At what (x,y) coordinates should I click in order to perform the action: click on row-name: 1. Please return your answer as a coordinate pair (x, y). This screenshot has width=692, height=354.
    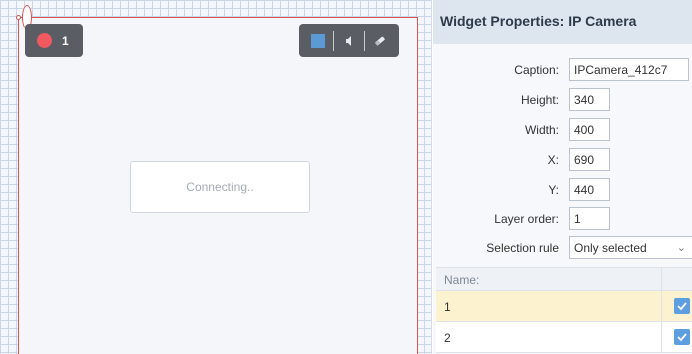
    Looking at the image, I should click on (447, 307).